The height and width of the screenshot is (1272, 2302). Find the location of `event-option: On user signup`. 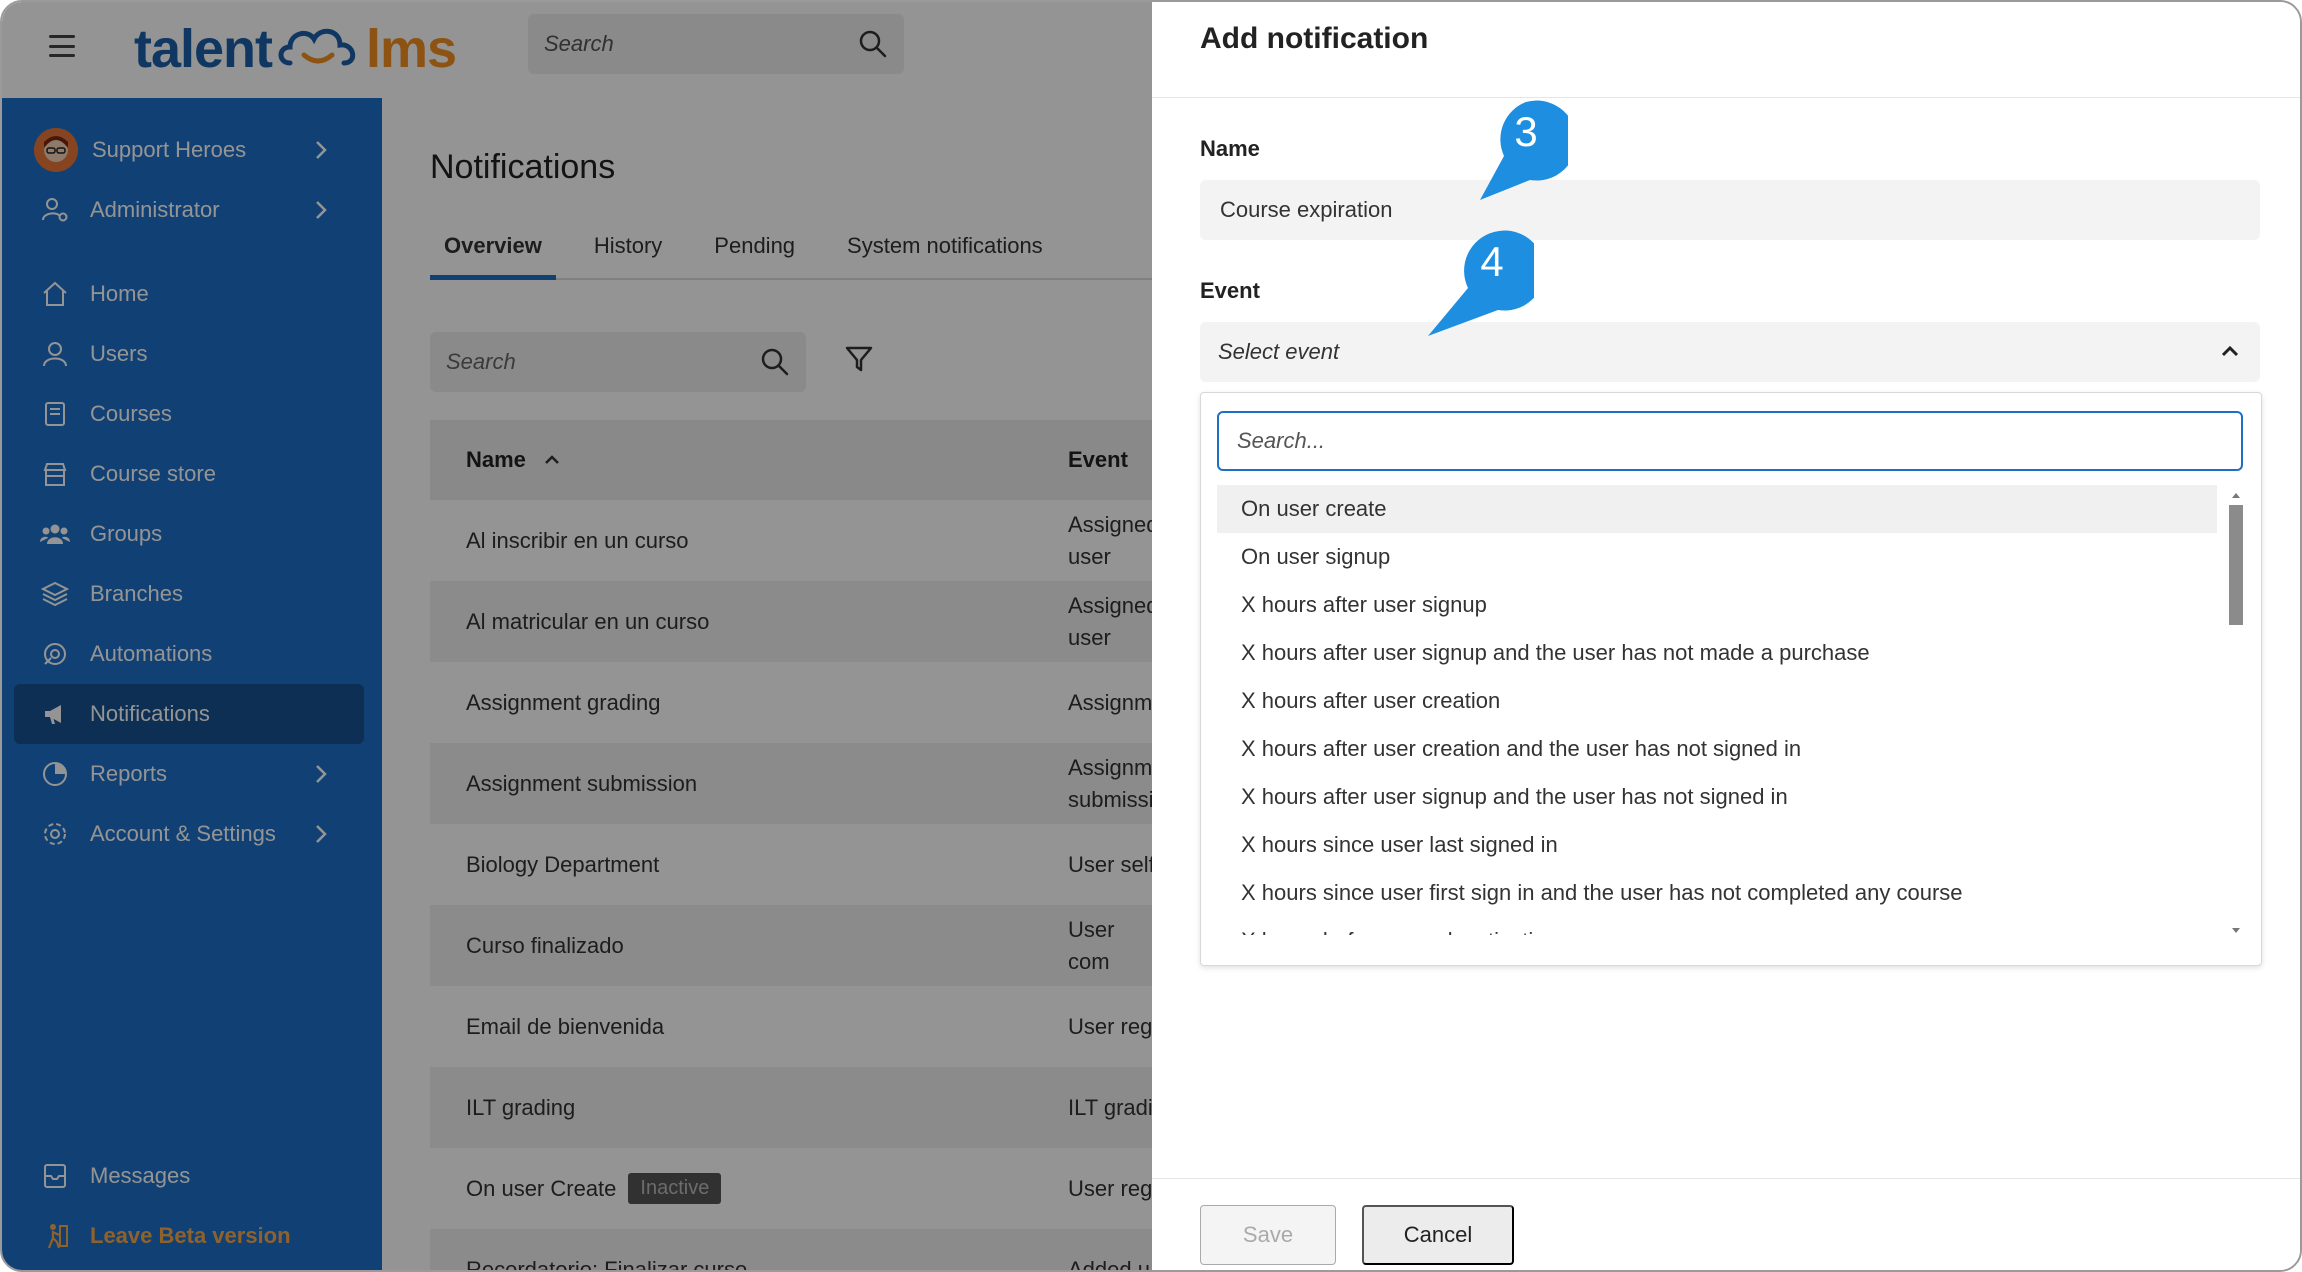

event-option: On user signup is located at coordinates (1717, 557).